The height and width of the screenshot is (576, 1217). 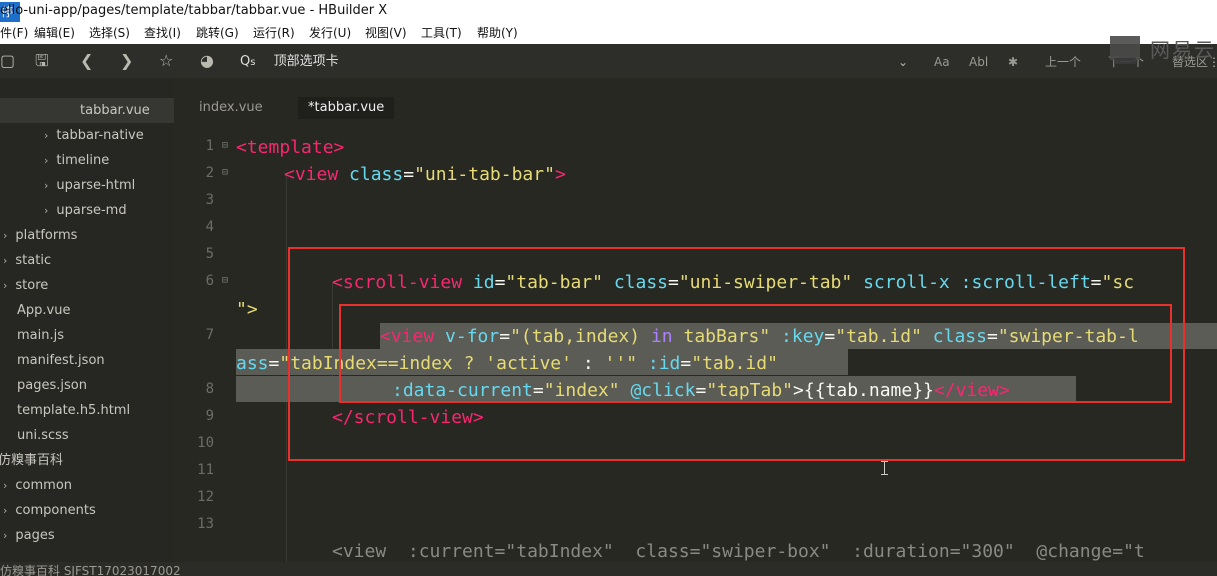 I want to click on status-text: 仿糗事百科 SJFST17023017002, so click(x=90, y=570).